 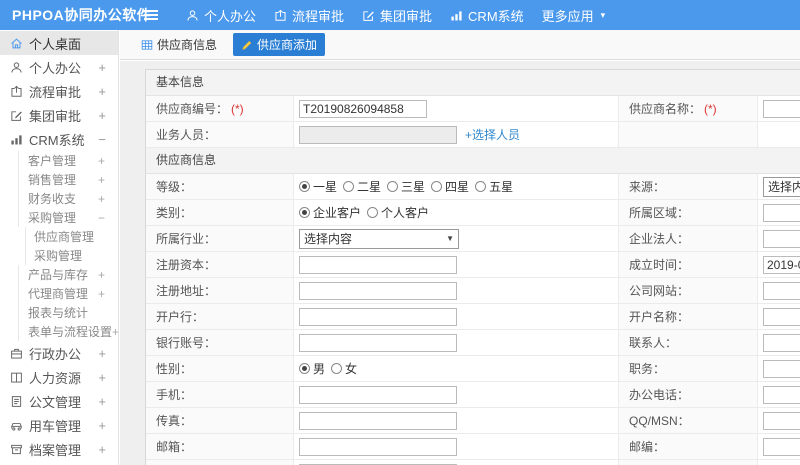 I want to click on sidebar-item-document-mgmt: 公文管理 +, so click(x=59, y=401).